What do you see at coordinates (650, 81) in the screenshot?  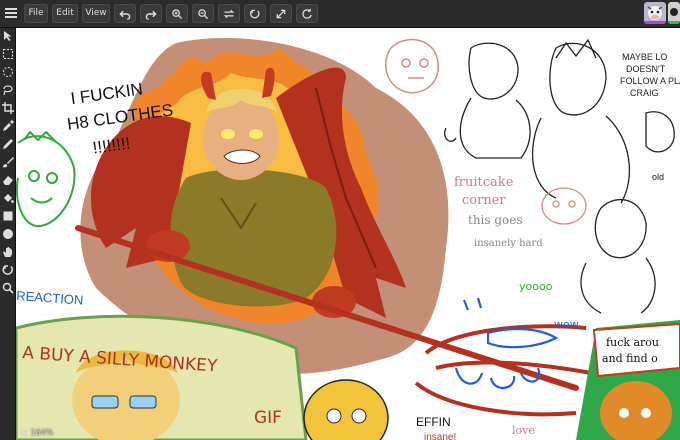 I see `svg-text: FOLLOW A PLA` at bounding box center [650, 81].